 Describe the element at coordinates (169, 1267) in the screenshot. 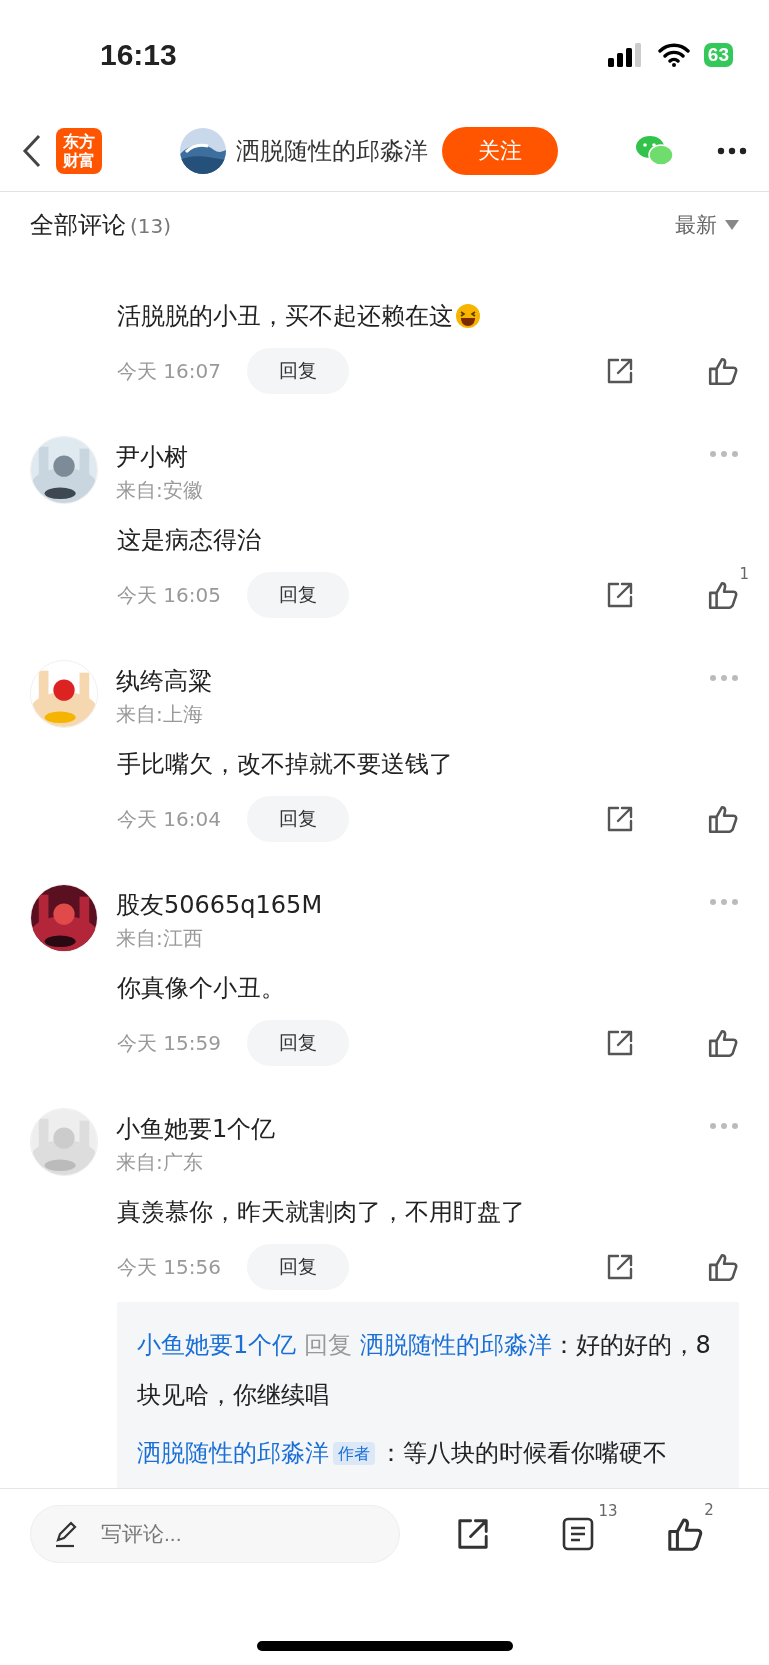

I see `comment-time: 今天 15:56` at that location.